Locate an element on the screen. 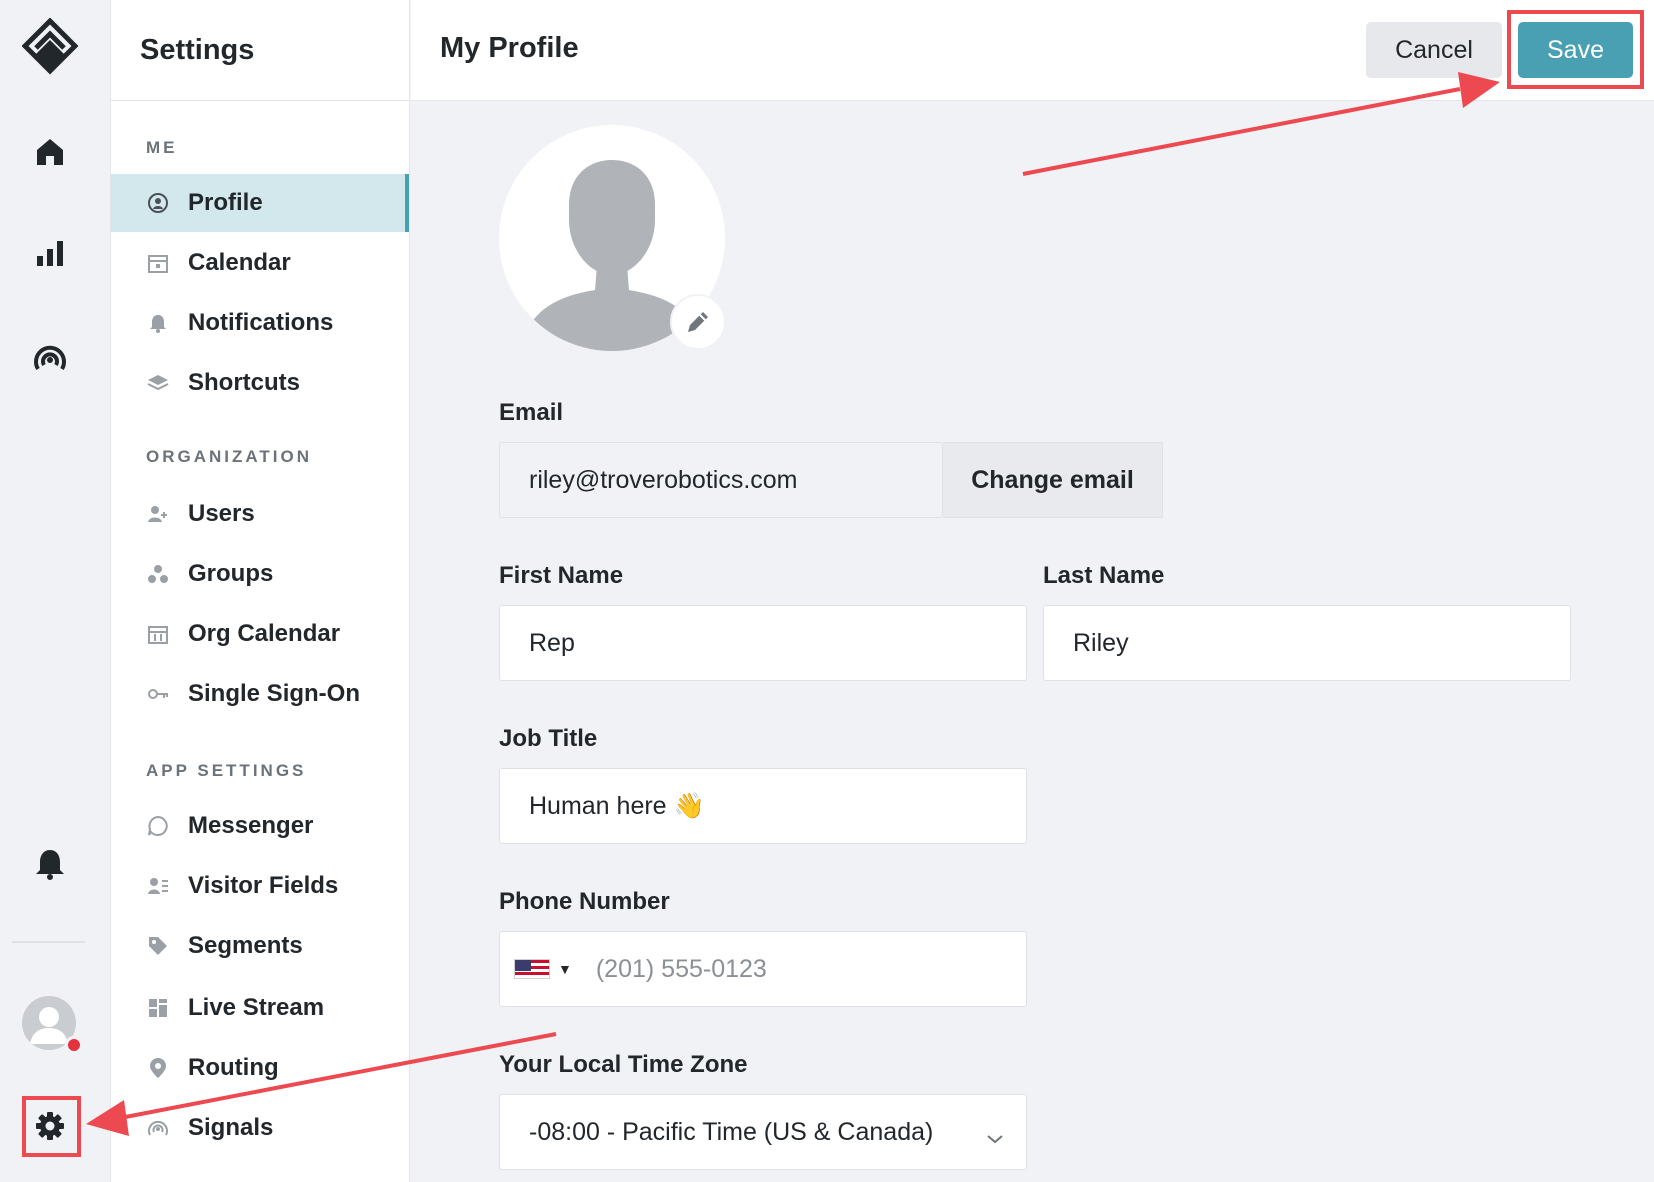  sidebar-item-label: Shortcuts is located at coordinates (244, 382).